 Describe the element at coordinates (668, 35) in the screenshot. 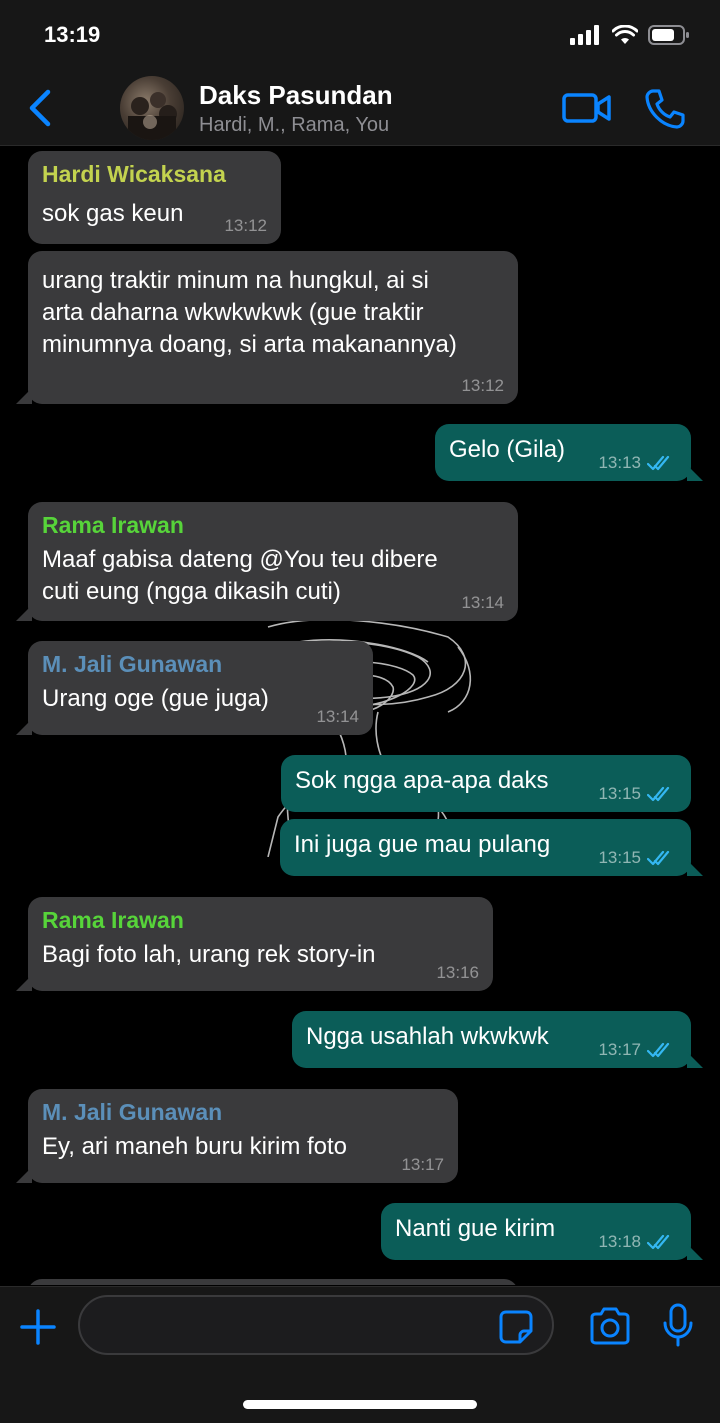

I see `battery-icon` at that location.